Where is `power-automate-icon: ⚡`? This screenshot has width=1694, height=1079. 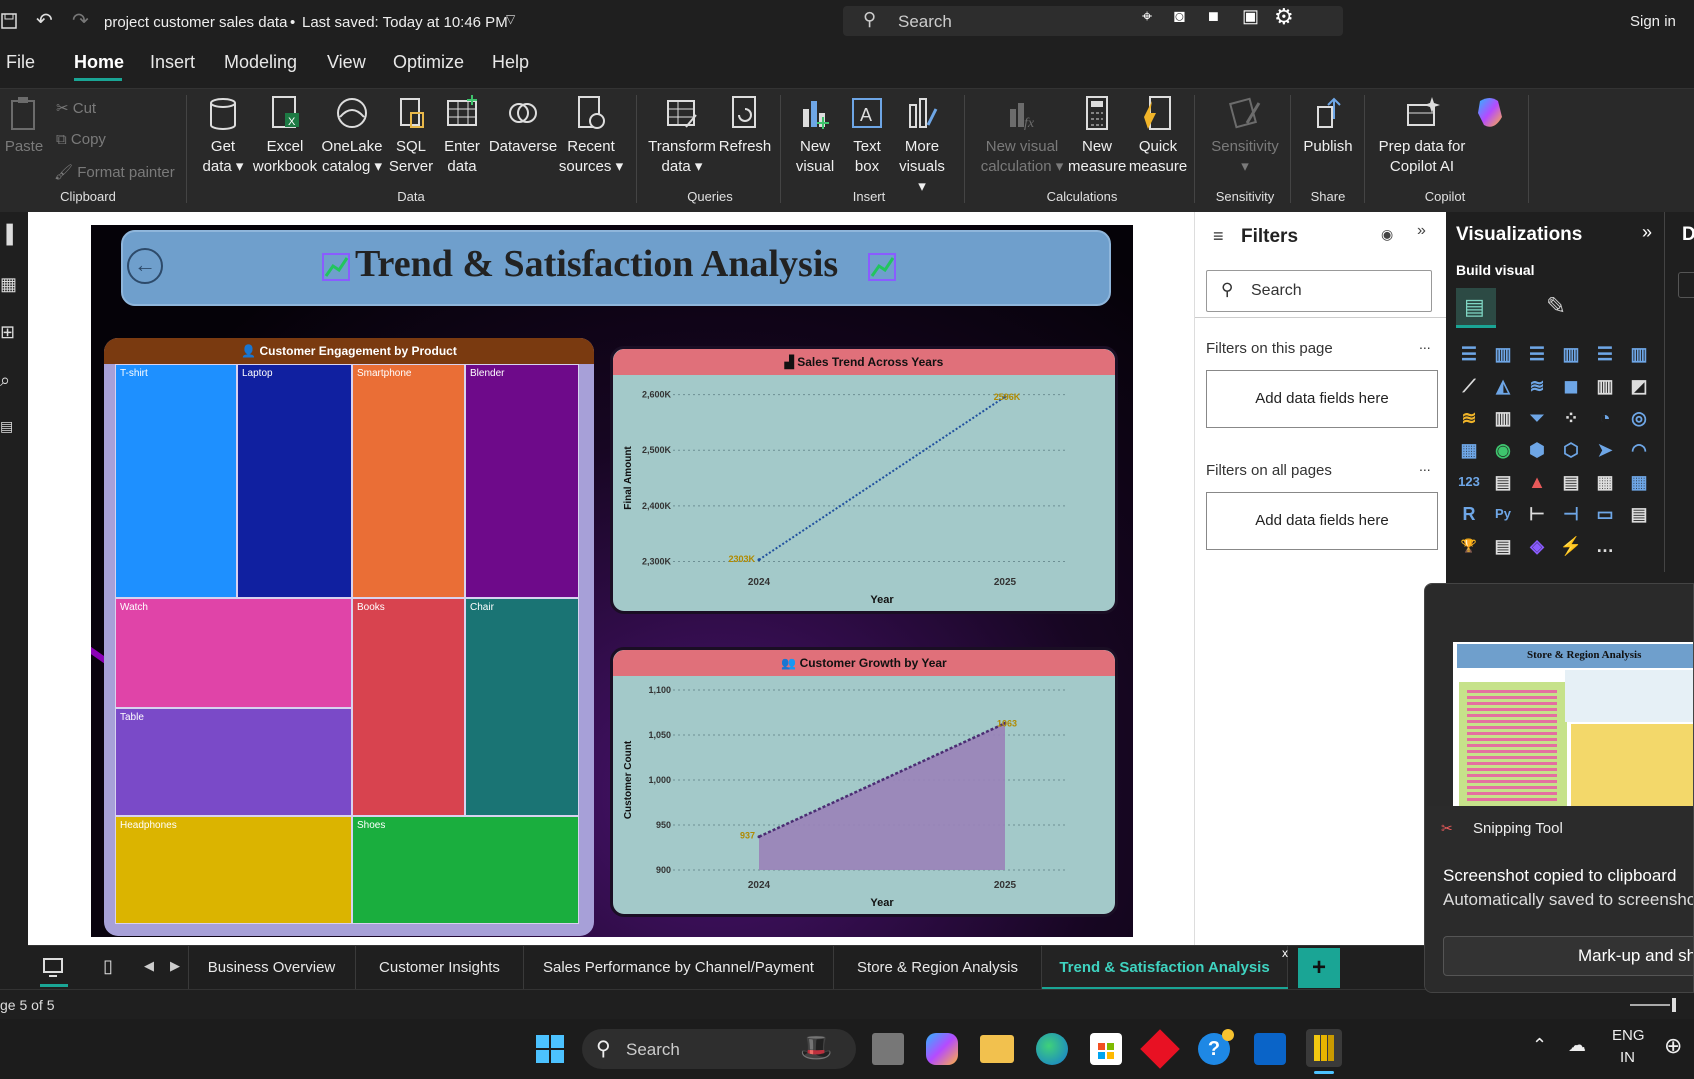 power-automate-icon: ⚡ is located at coordinates (1571, 546).